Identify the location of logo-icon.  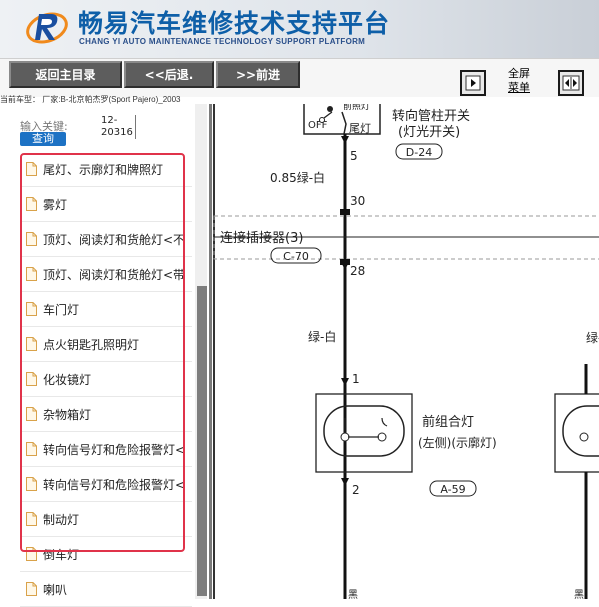
(47, 28).